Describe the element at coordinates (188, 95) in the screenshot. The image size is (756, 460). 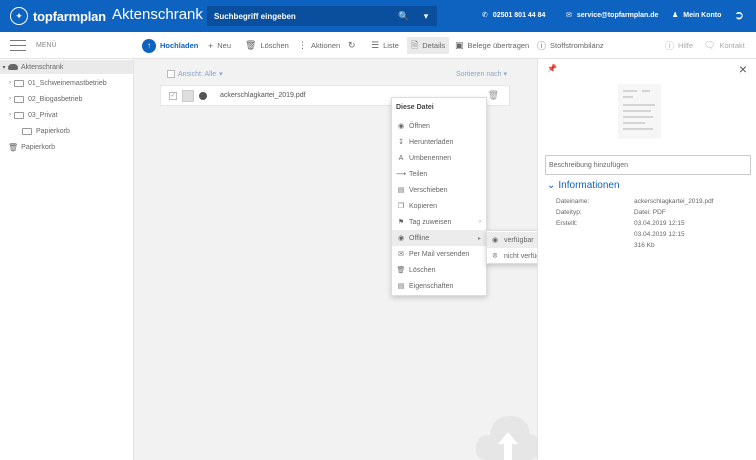
I see `file-thumbnail` at that location.